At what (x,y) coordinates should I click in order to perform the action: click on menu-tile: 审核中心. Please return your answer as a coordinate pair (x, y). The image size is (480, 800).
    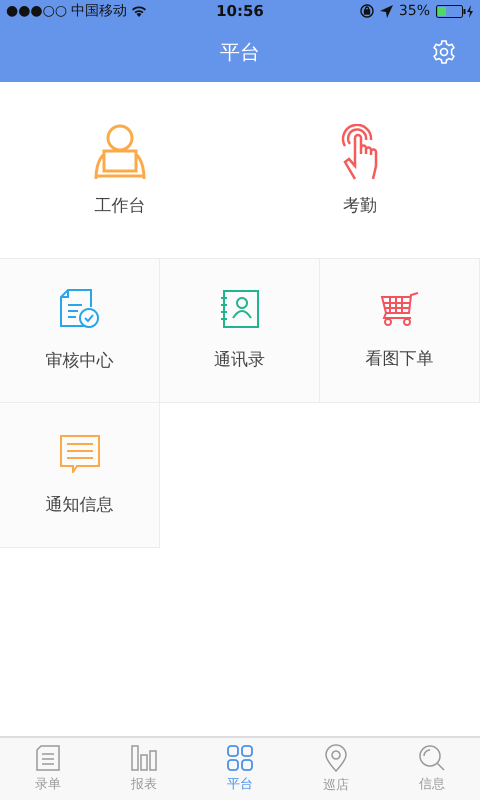
    Looking at the image, I should click on (80, 330).